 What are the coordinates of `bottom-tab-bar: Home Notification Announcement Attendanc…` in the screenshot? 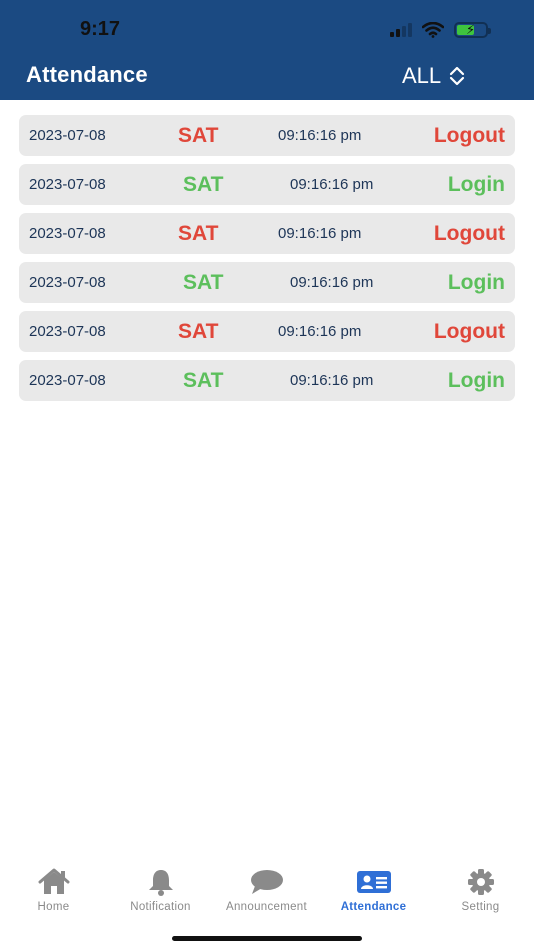 It's located at (267, 895).